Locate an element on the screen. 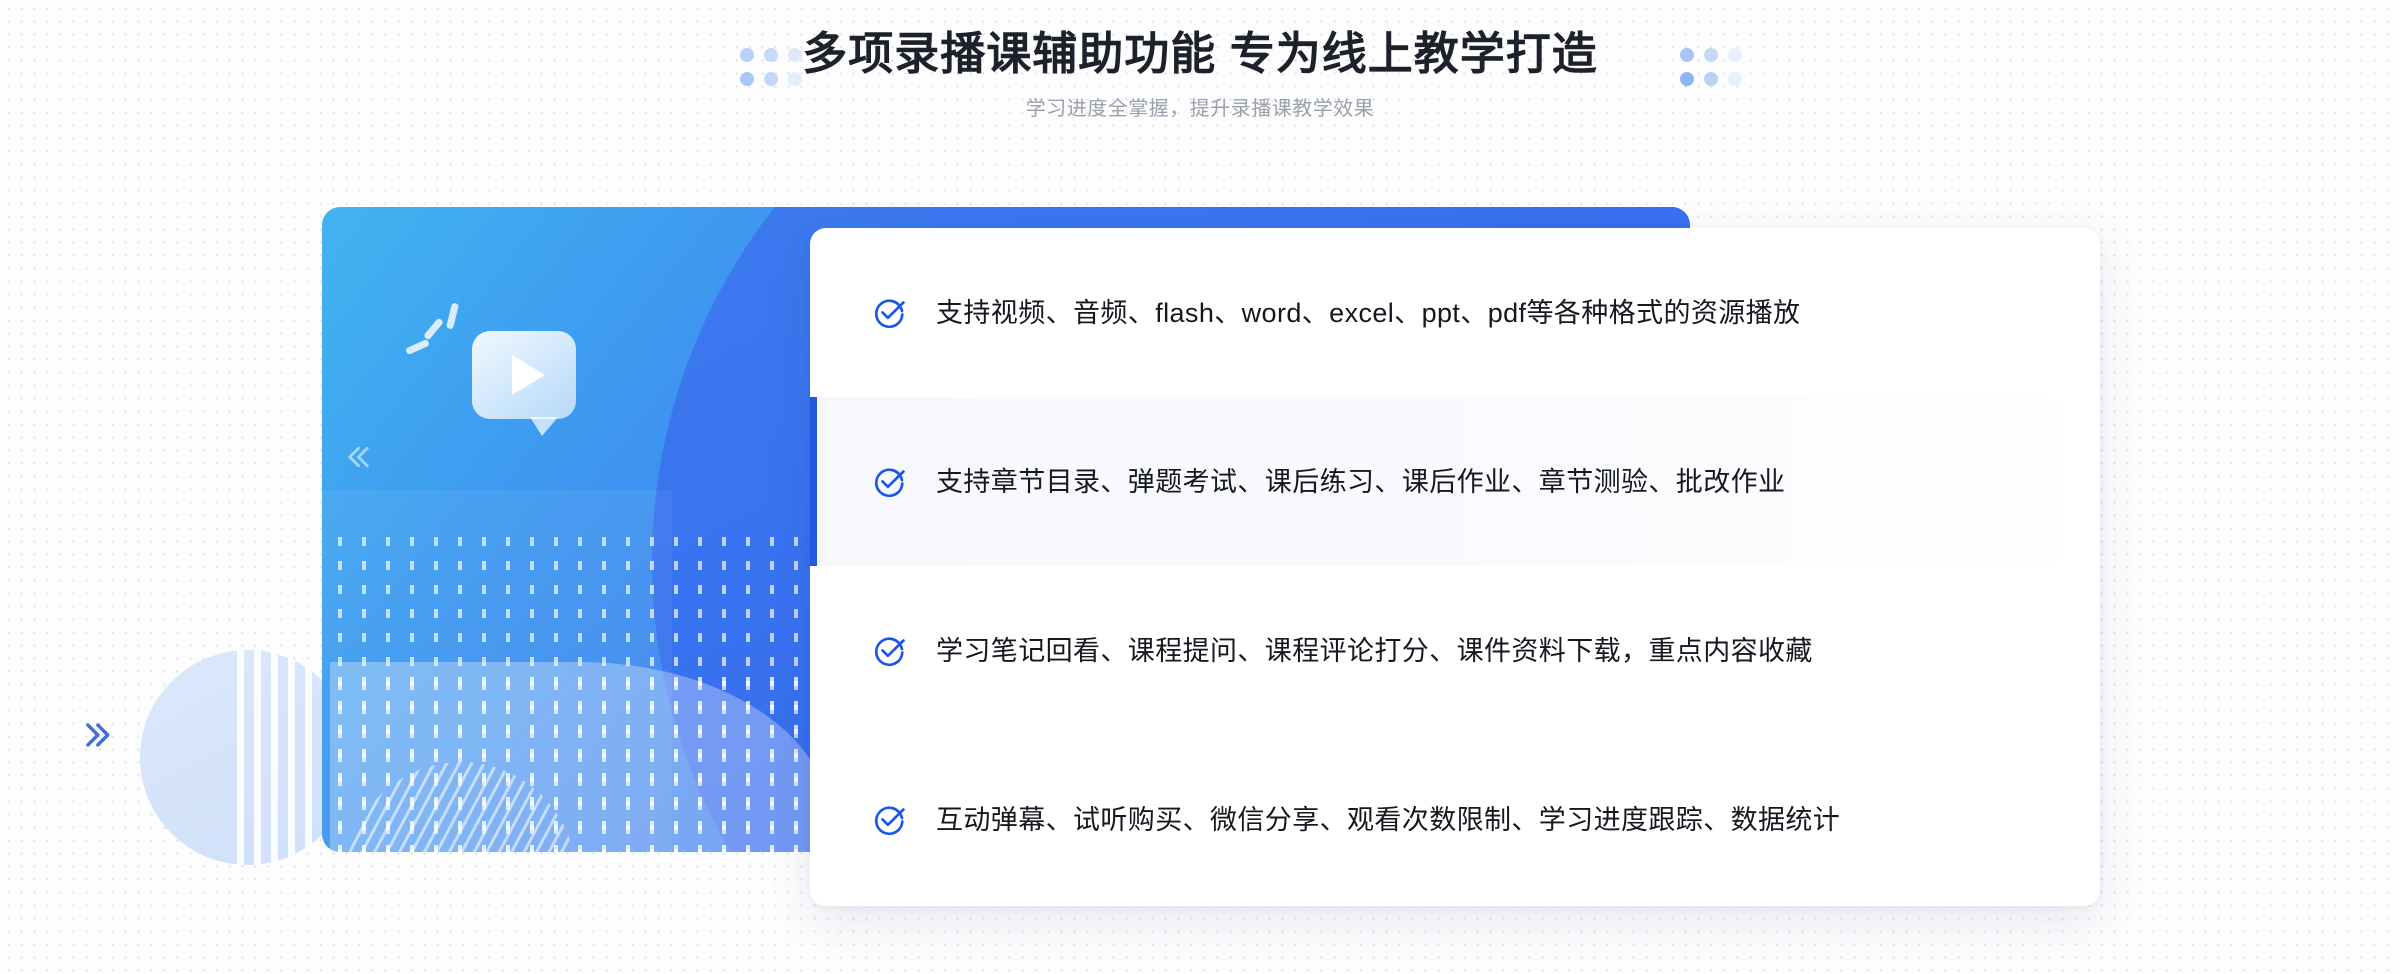  play-button-icon is located at coordinates (528, 375).